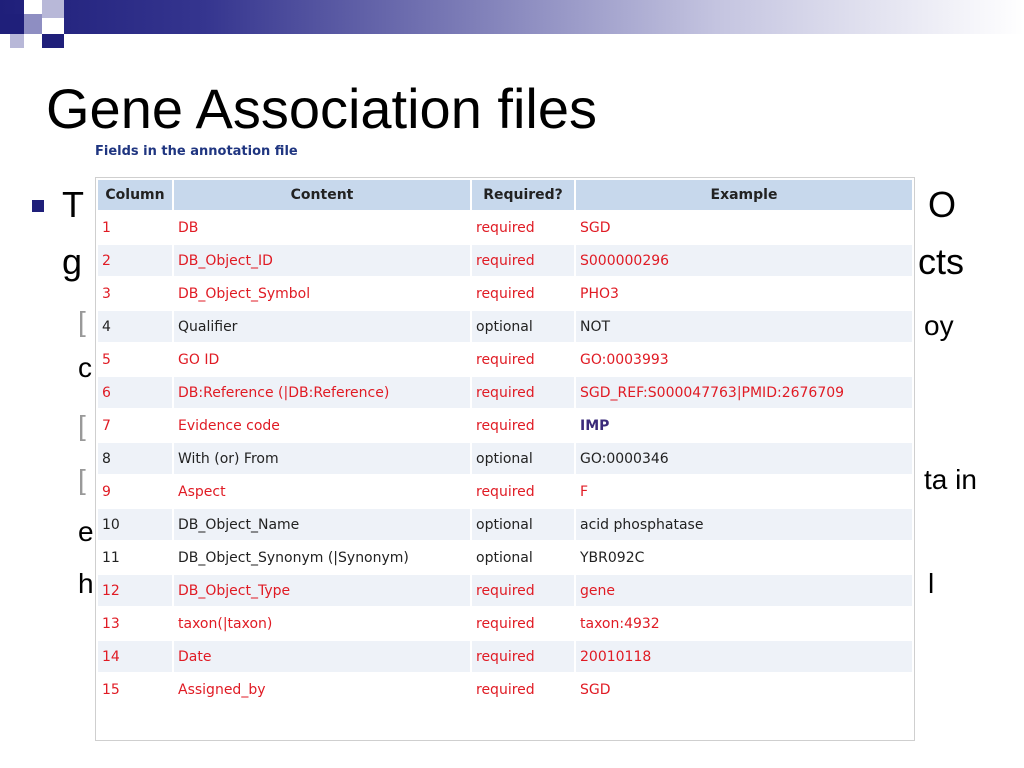  What do you see at coordinates (950, 479) in the screenshot?
I see `text-fragment: ta in` at bounding box center [950, 479].